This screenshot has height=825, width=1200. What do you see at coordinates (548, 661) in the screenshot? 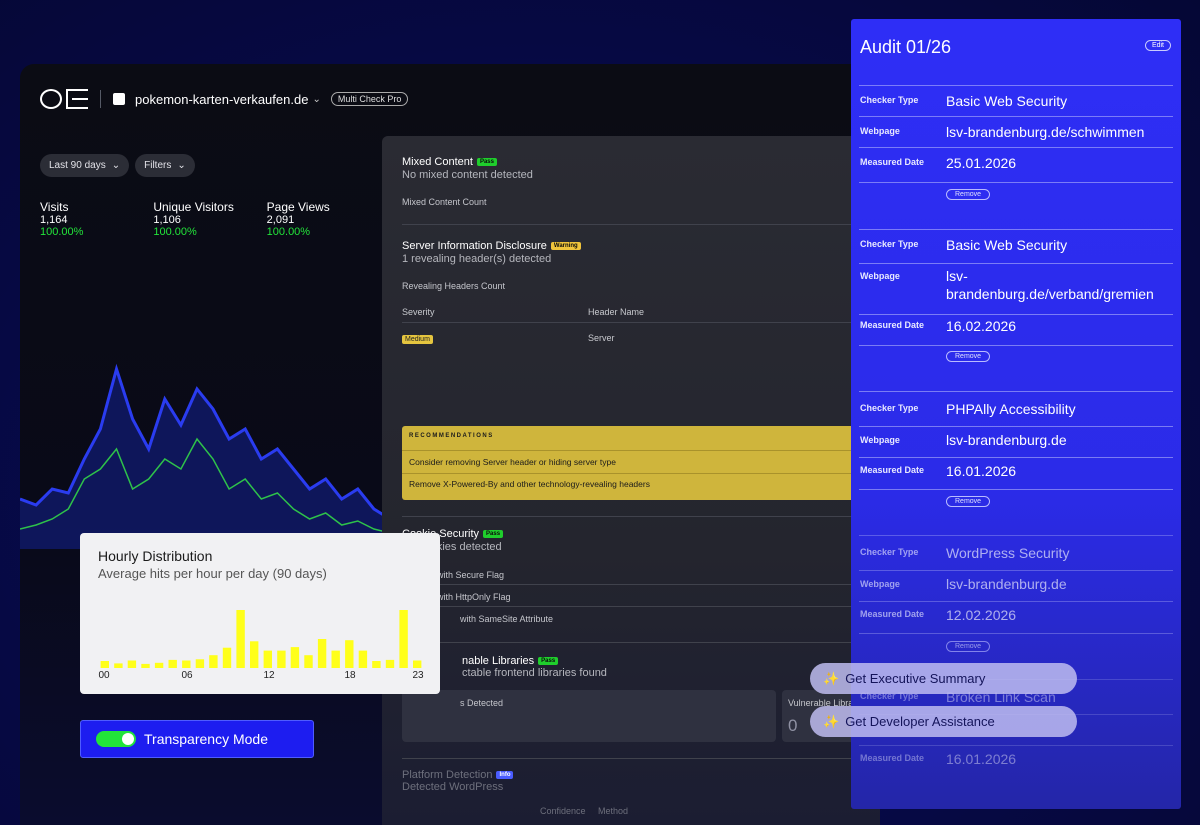
I see `pass-badge: Pass` at bounding box center [548, 661].